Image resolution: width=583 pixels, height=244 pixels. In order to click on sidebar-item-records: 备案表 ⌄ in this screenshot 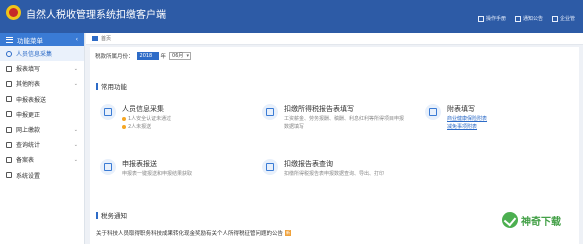, I will do `click(42, 159)`.